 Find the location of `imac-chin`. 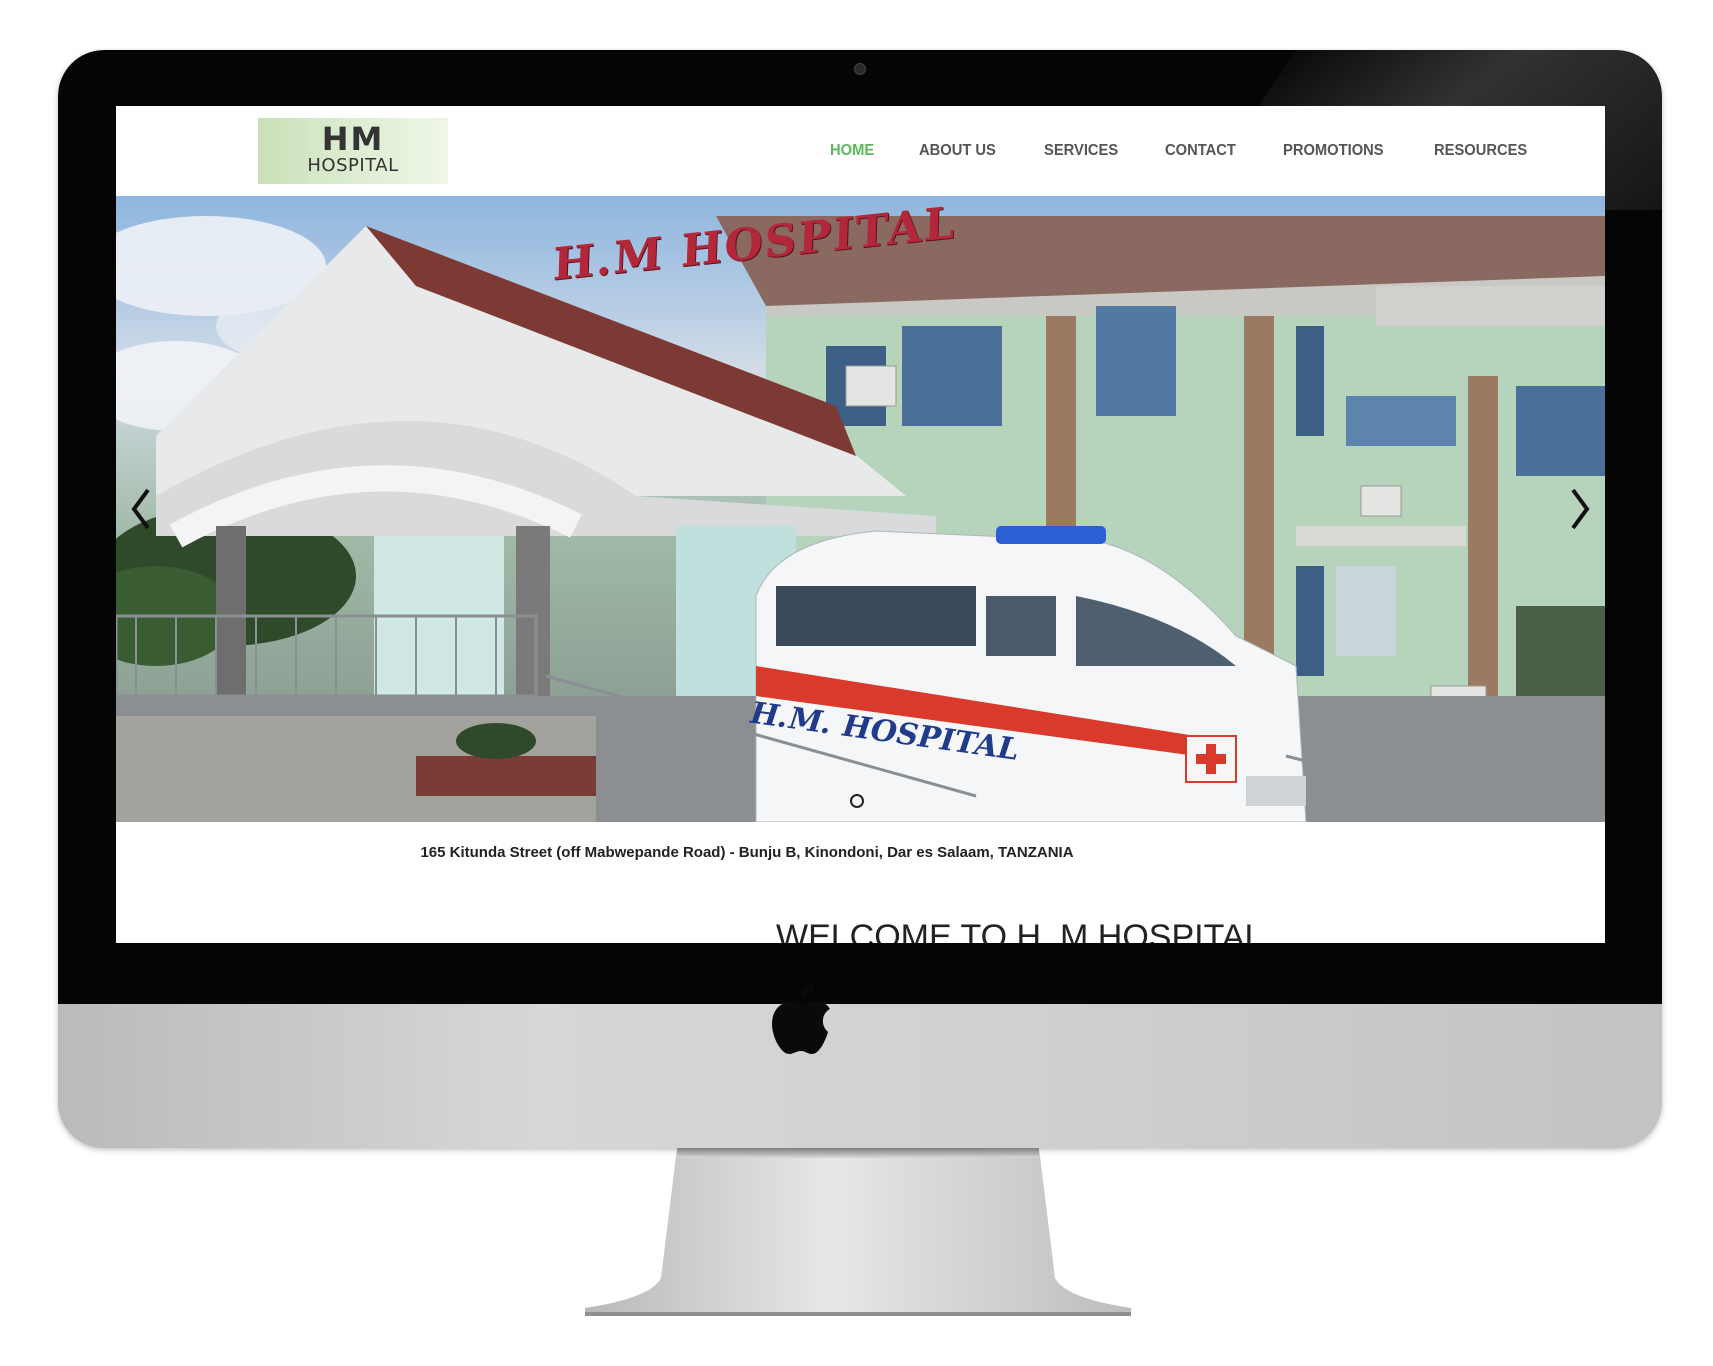

imac-chin is located at coordinates (860, 1076).